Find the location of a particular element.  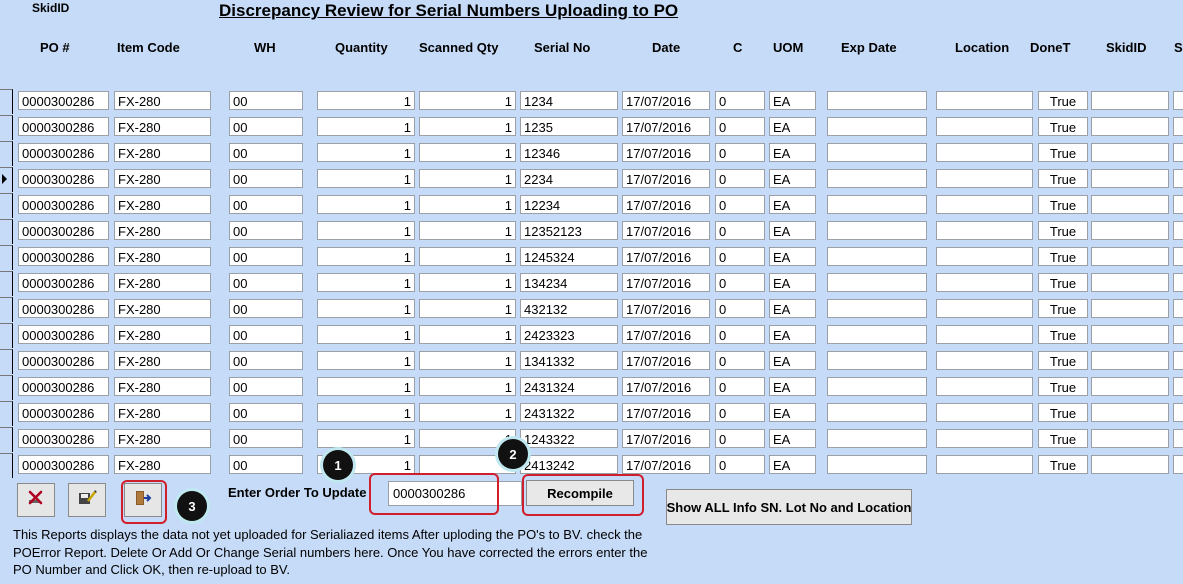

serial-no-cell: 12234 is located at coordinates (569, 204).